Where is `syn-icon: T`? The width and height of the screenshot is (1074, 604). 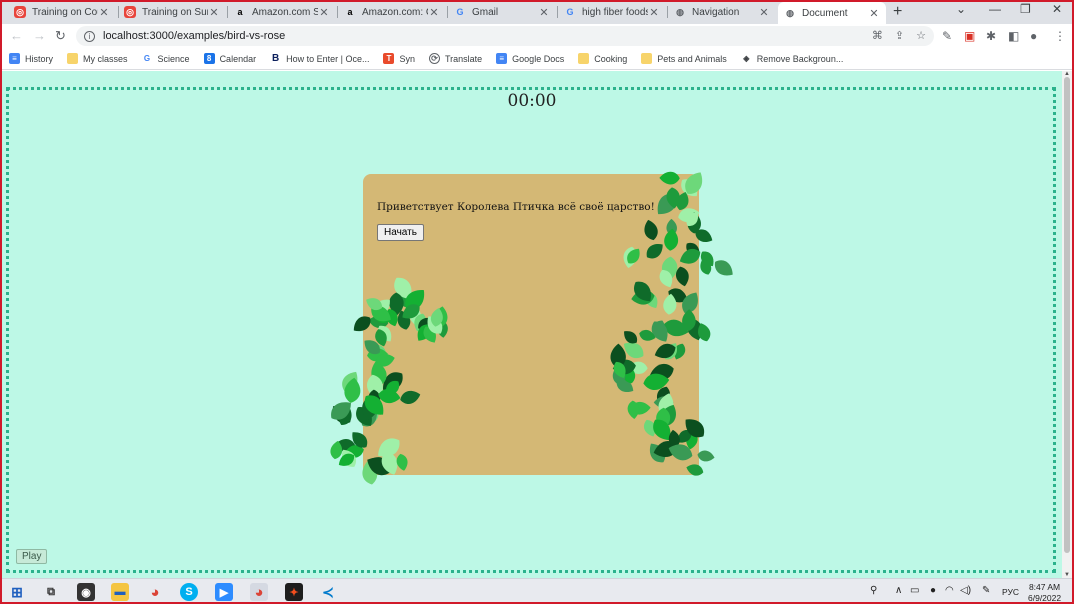
syn-icon: T is located at coordinates (389, 58).